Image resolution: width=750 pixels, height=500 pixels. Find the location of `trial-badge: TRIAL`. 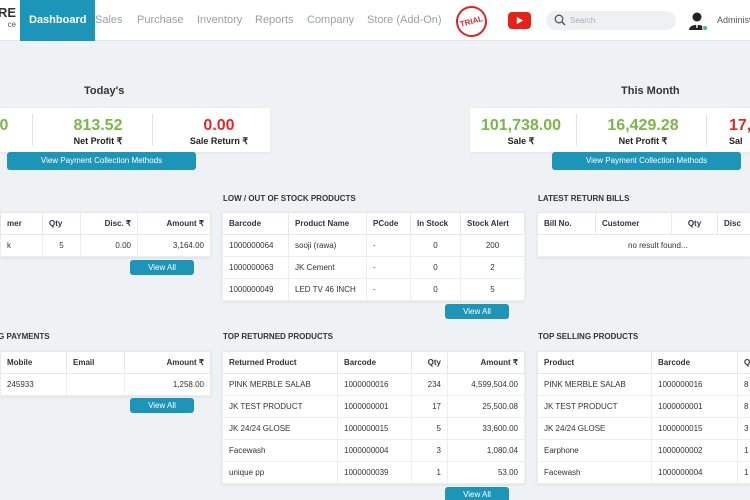

trial-badge: TRIAL is located at coordinates (471, 21).